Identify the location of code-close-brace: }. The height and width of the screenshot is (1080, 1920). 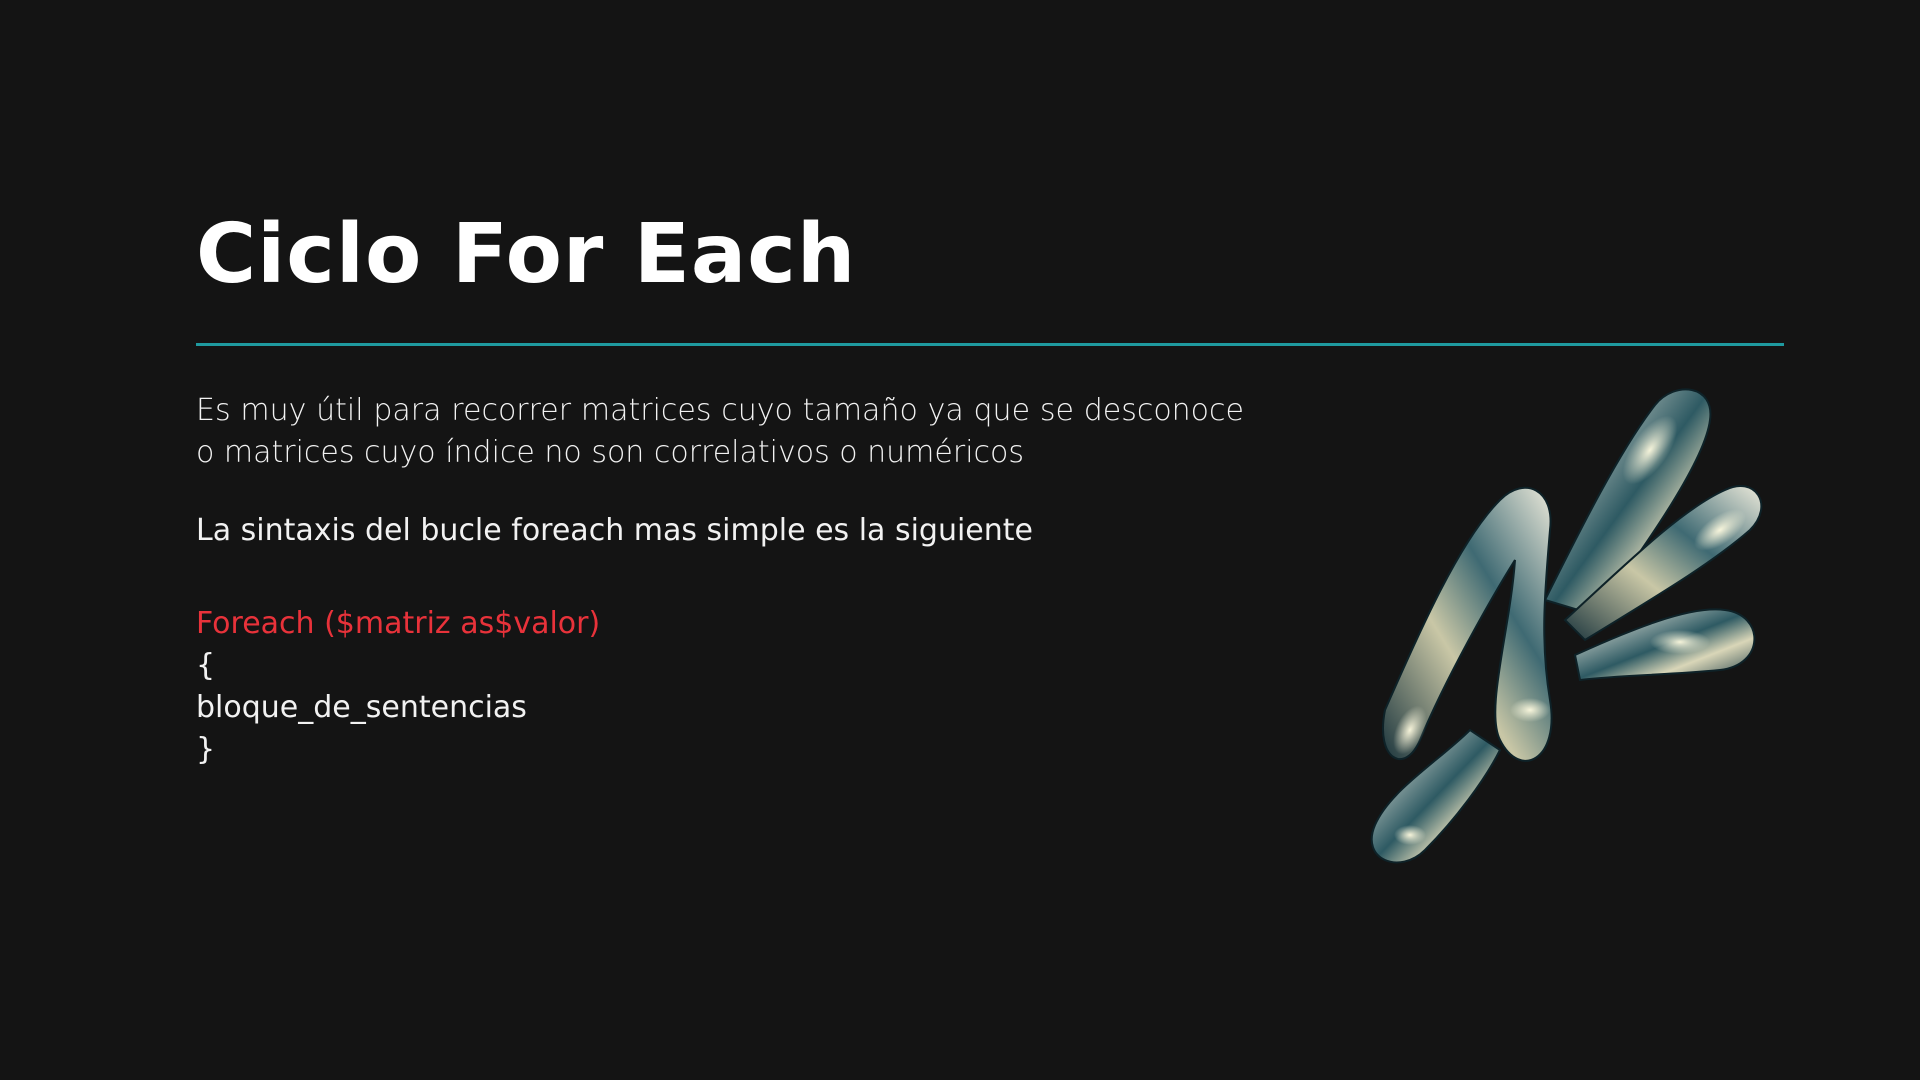
(206, 749).